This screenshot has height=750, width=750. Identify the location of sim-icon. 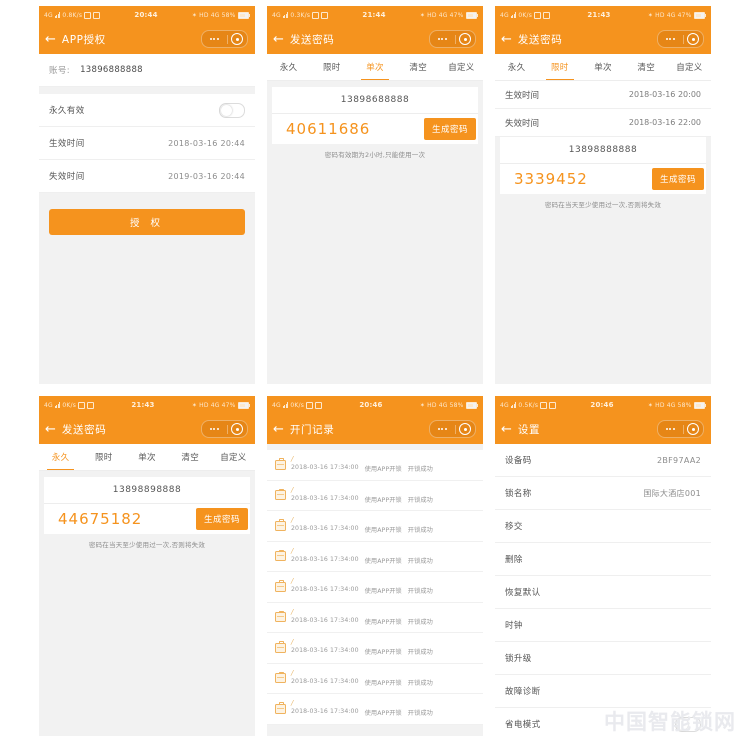
(316, 15).